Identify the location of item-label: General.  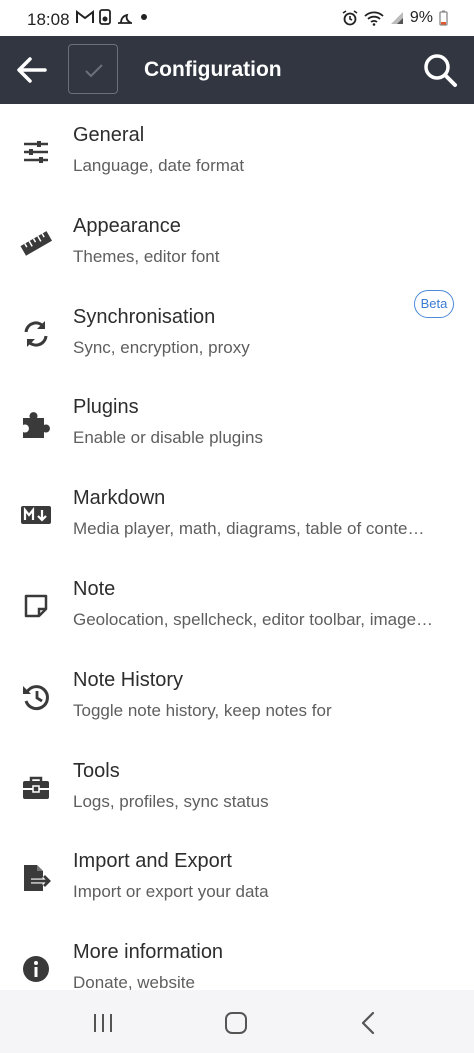
(109, 135).